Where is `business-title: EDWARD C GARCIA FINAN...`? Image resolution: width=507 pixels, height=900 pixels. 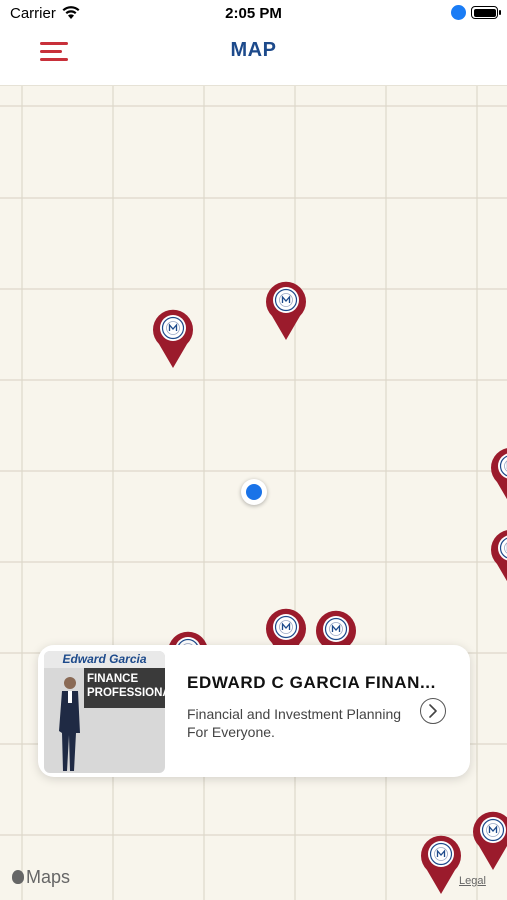
business-title: EDWARD C GARCIA FINAN... is located at coordinates (311, 682).